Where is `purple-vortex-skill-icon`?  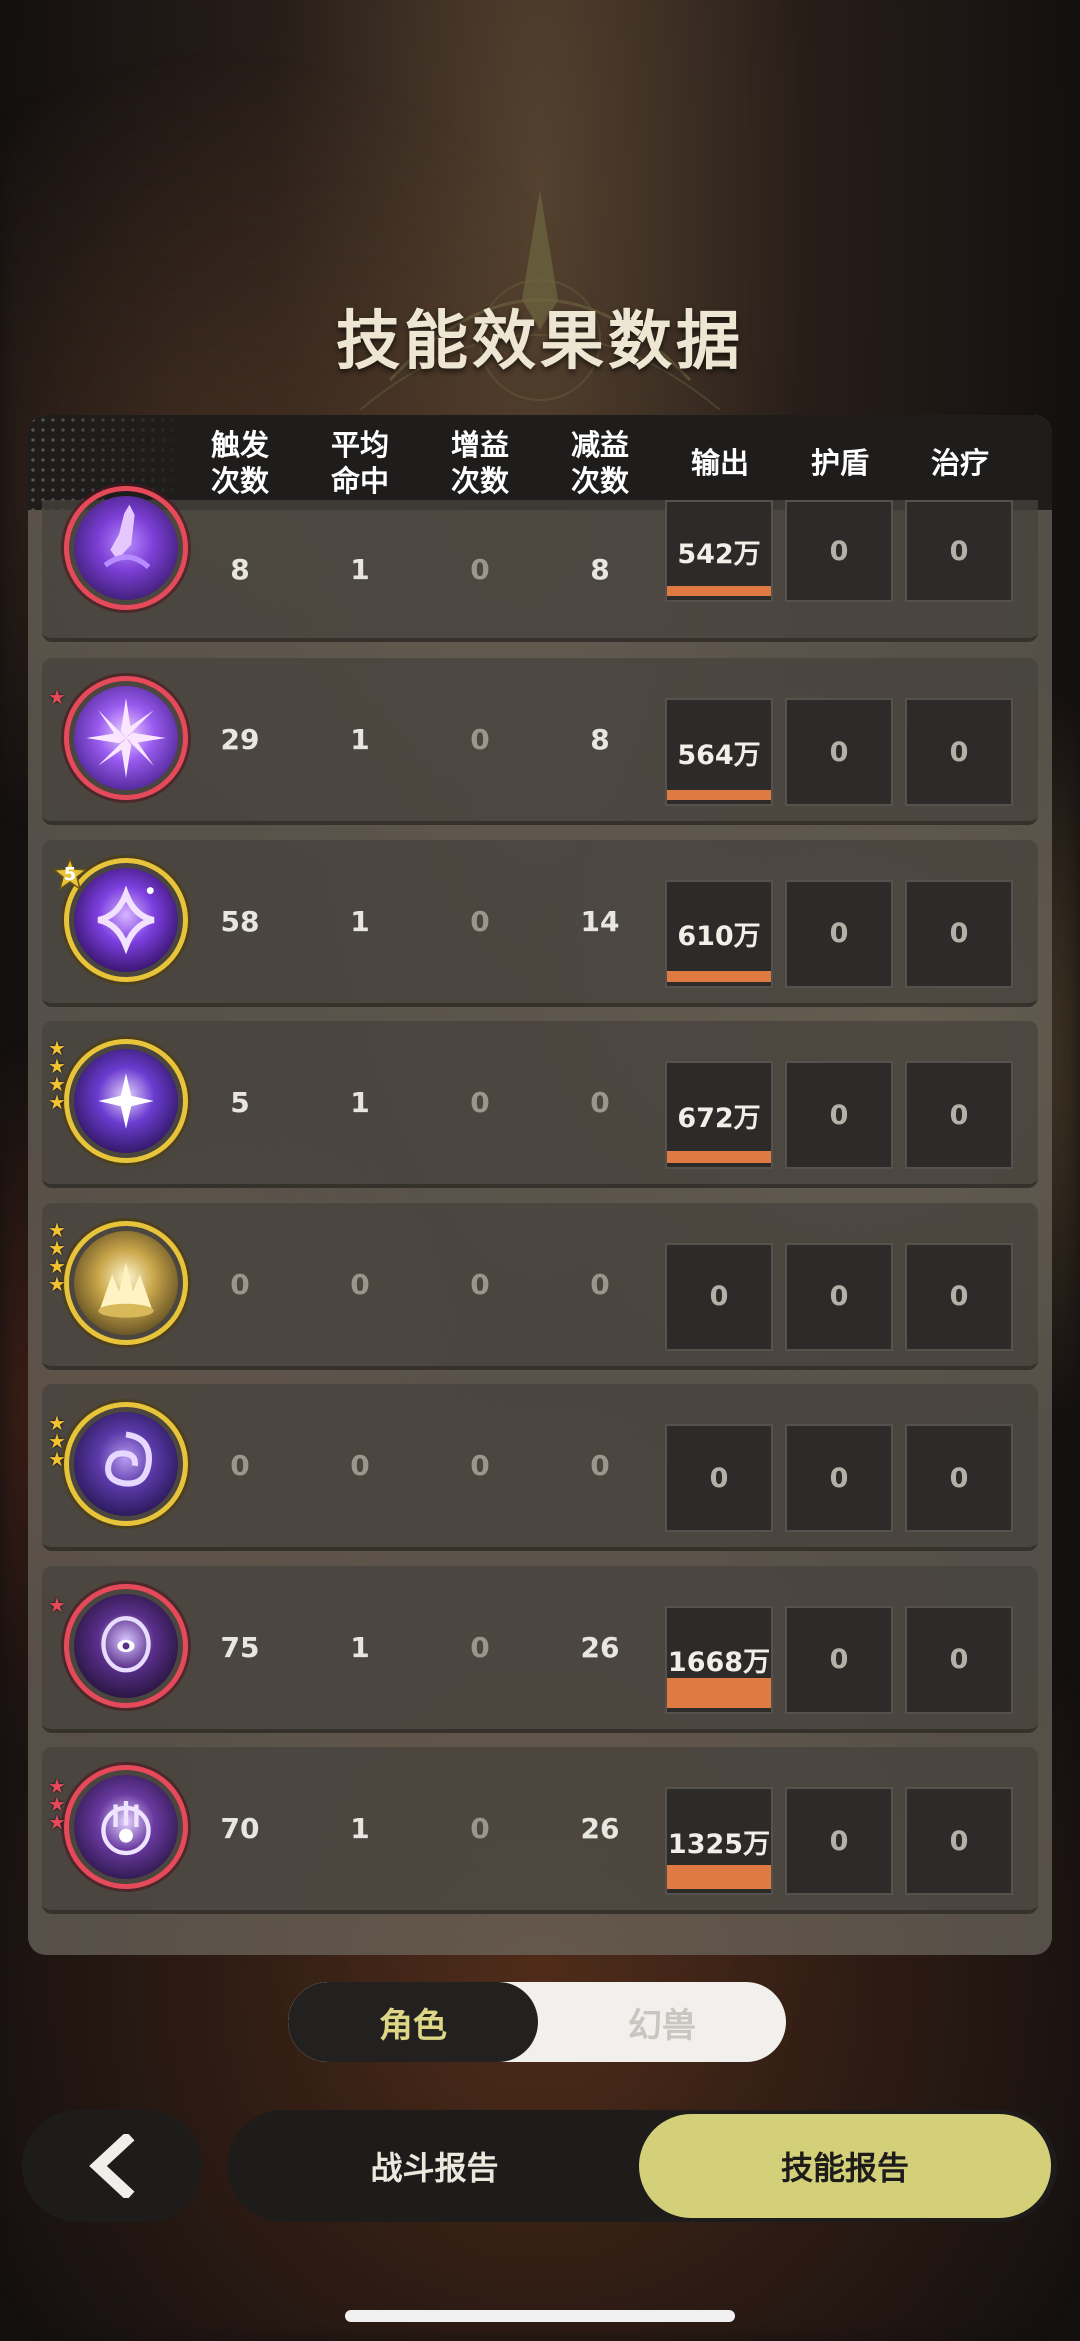 purple-vortex-skill-icon is located at coordinates (126, 1101).